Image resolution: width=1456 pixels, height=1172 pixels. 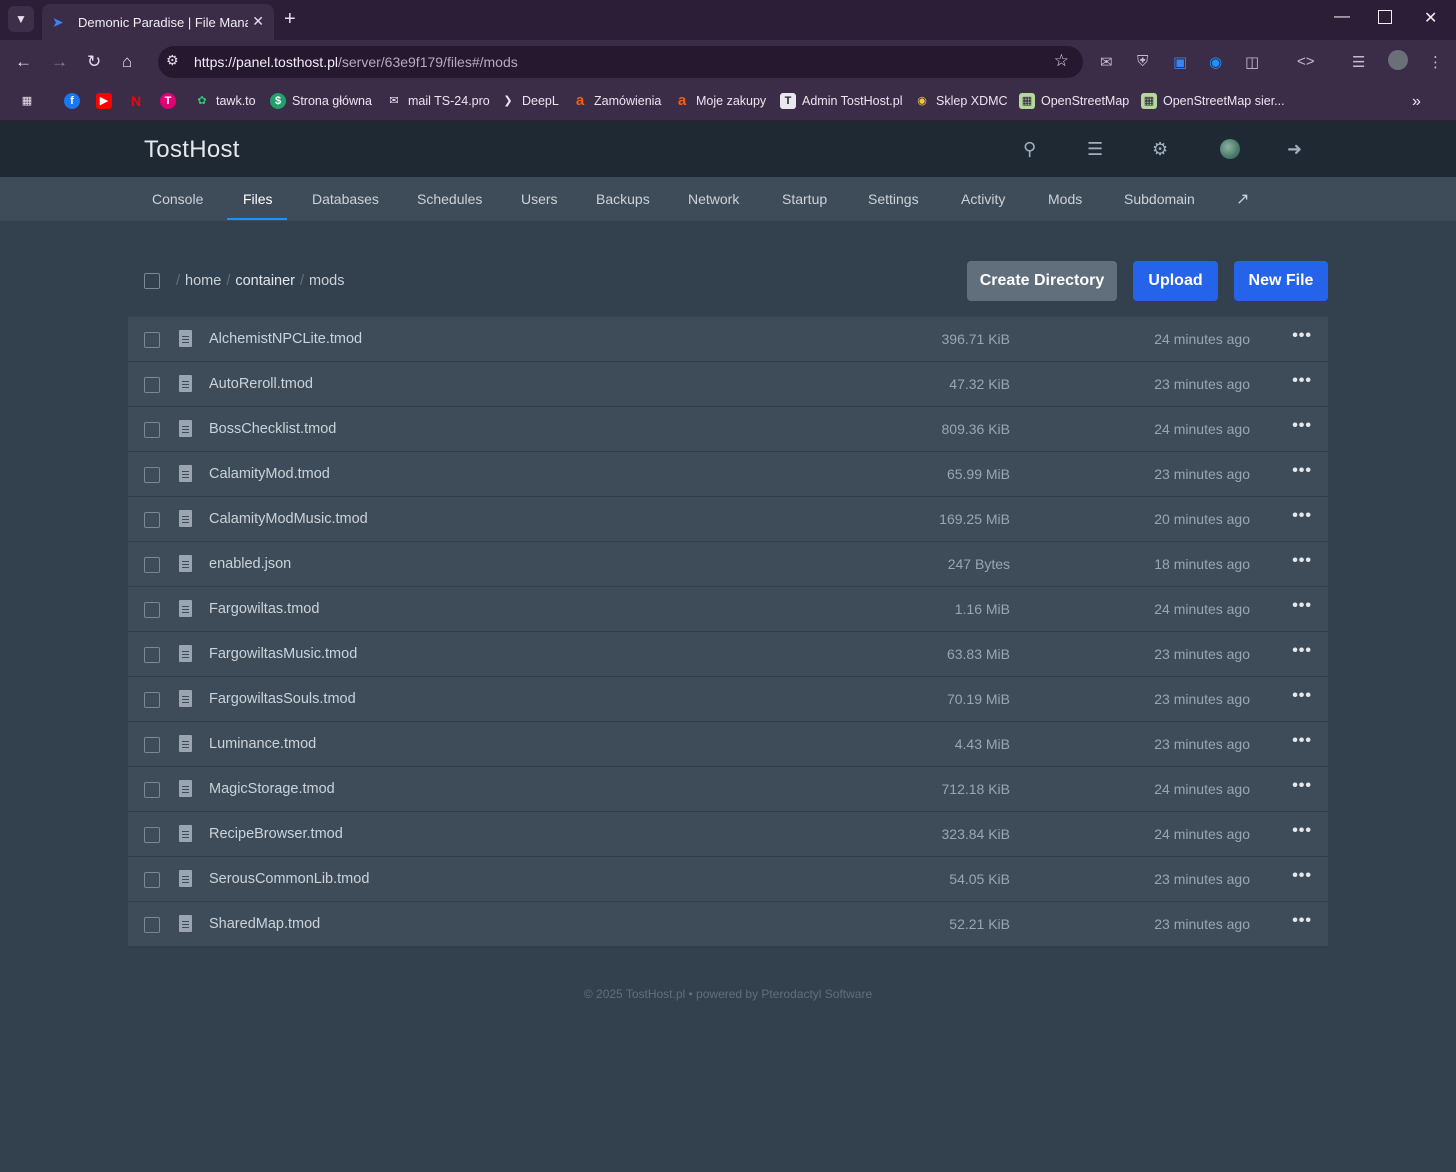 What do you see at coordinates (258, 21) in the screenshot?
I see `tab-close-icon: ✕` at bounding box center [258, 21].